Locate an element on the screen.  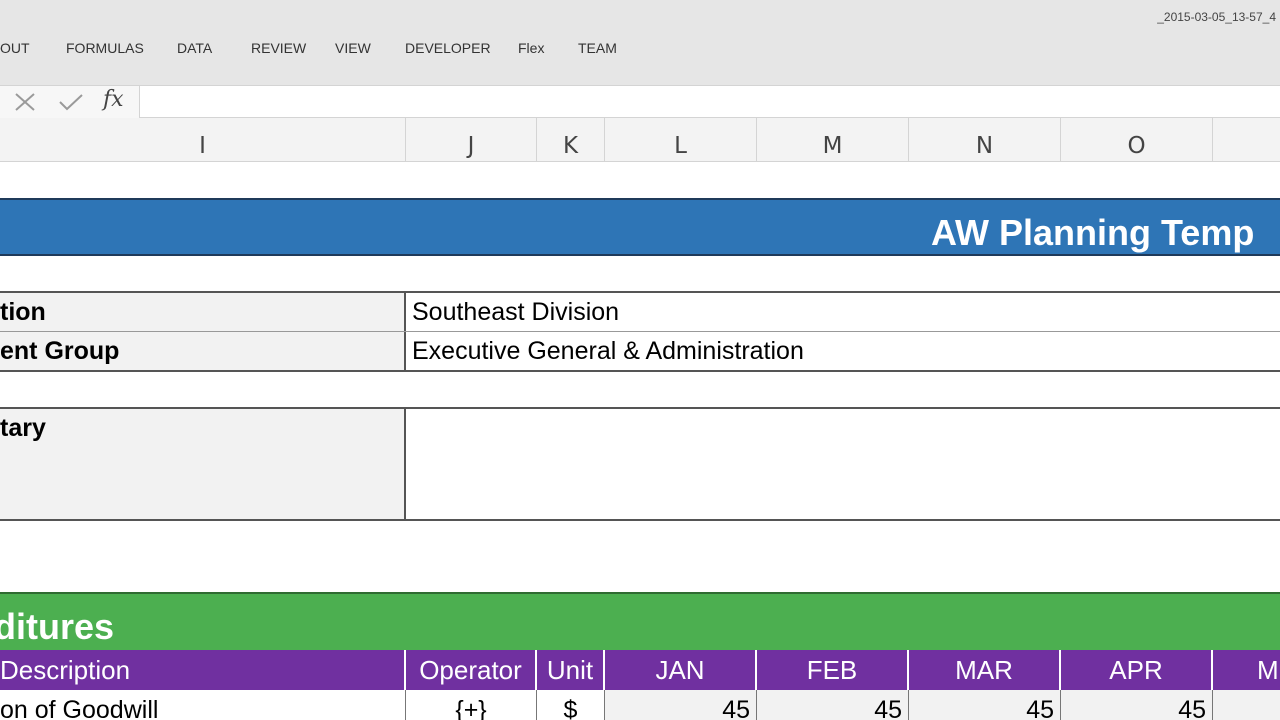
field-label-commentary: tary is located at coordinates (203, 464).